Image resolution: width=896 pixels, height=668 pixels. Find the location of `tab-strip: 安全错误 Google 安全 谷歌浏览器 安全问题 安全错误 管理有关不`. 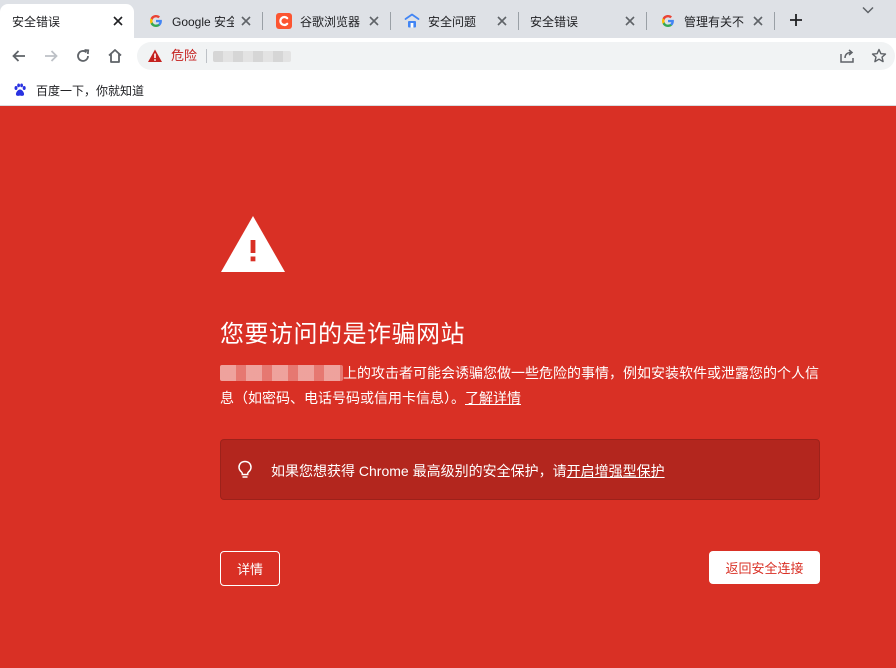

tab-strip: 安全错误 Google 安全 谷歌浏览器 安全问题 安全错误 管理有关不 is located at coordinates (448, 19).